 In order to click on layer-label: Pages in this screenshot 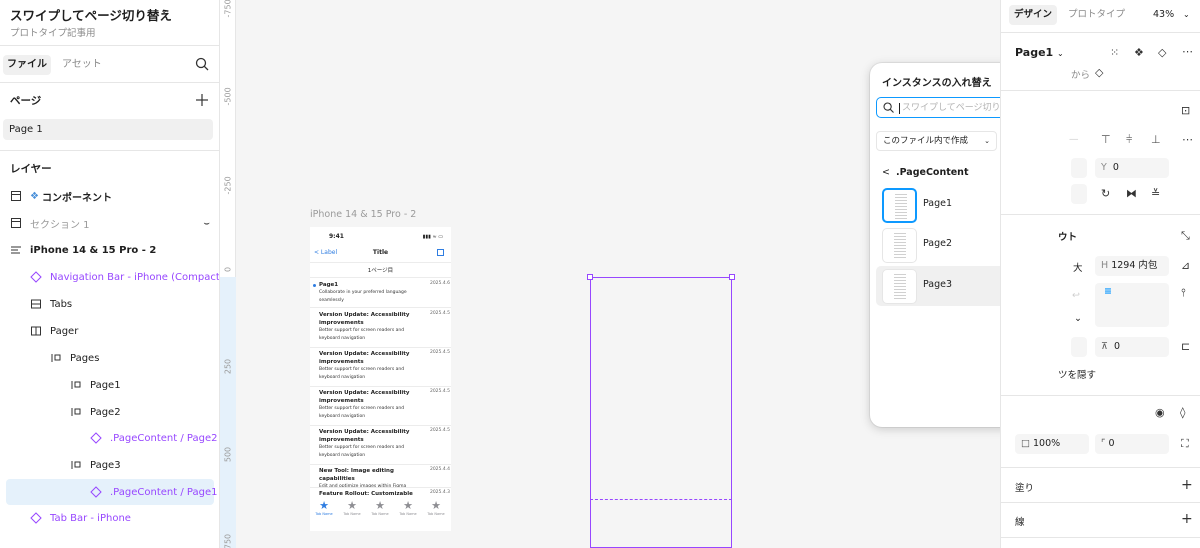, I will do `click(85, 358)`.